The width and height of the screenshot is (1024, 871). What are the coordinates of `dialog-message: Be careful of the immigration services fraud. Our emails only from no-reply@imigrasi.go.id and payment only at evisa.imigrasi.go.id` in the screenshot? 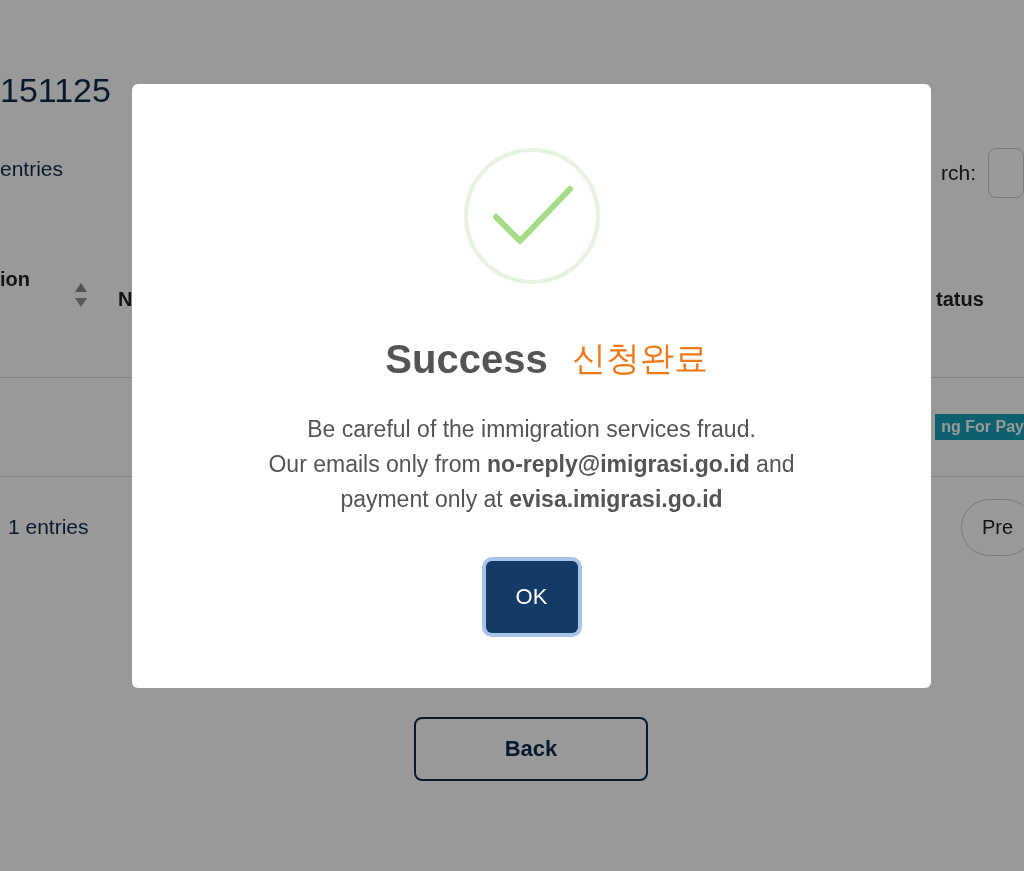 It's located at (531, 464).